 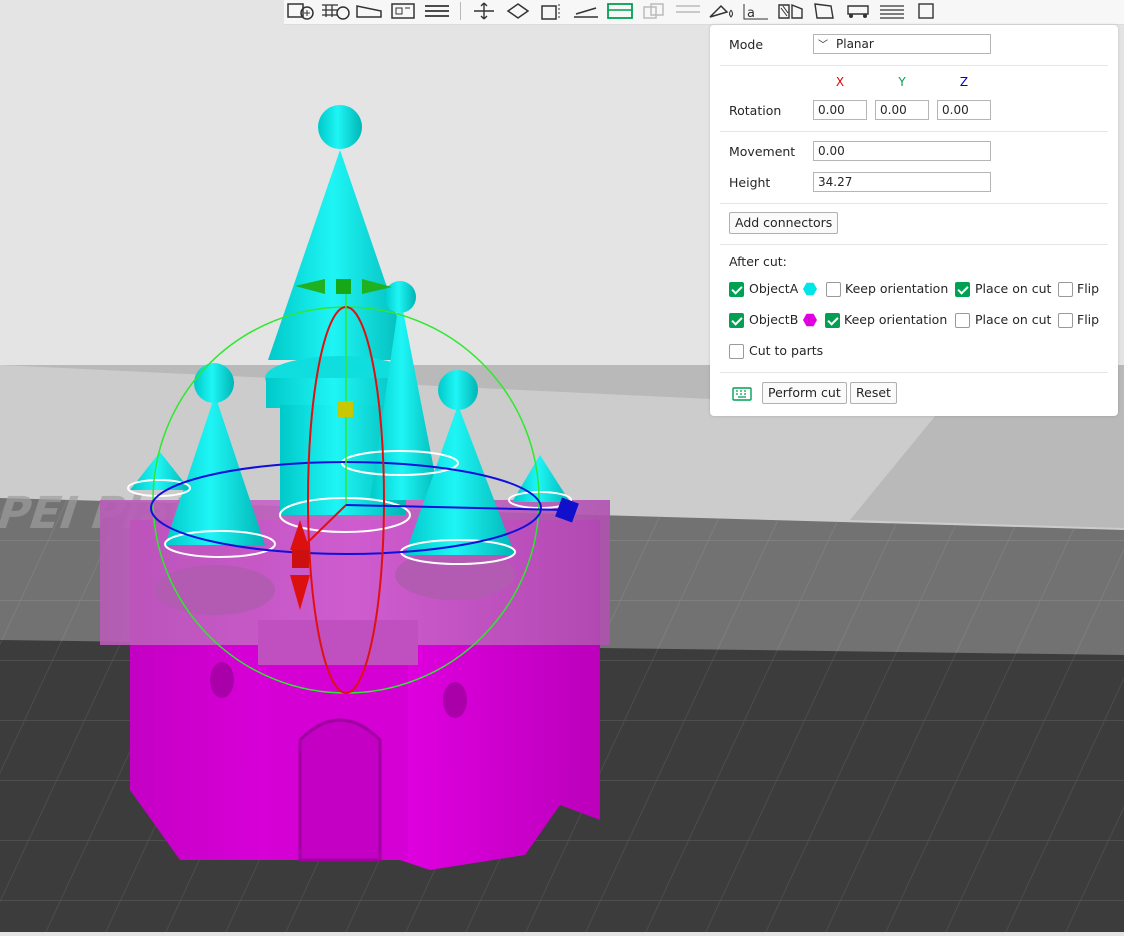 I want to click on object-b-keep-orientation-label: Keep orientation, so click(x=896, y=319).